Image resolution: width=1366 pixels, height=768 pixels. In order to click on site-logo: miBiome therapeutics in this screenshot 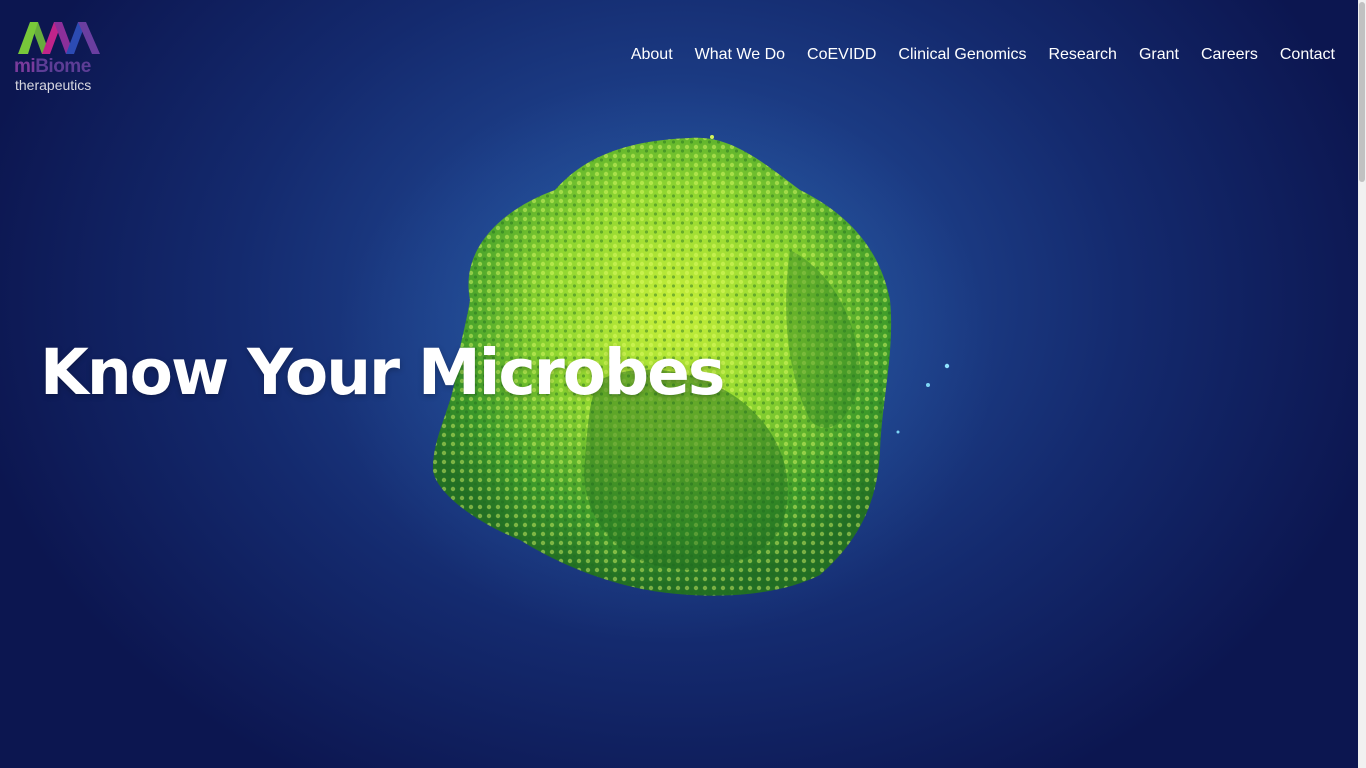, I will do `click(64, 58)`.